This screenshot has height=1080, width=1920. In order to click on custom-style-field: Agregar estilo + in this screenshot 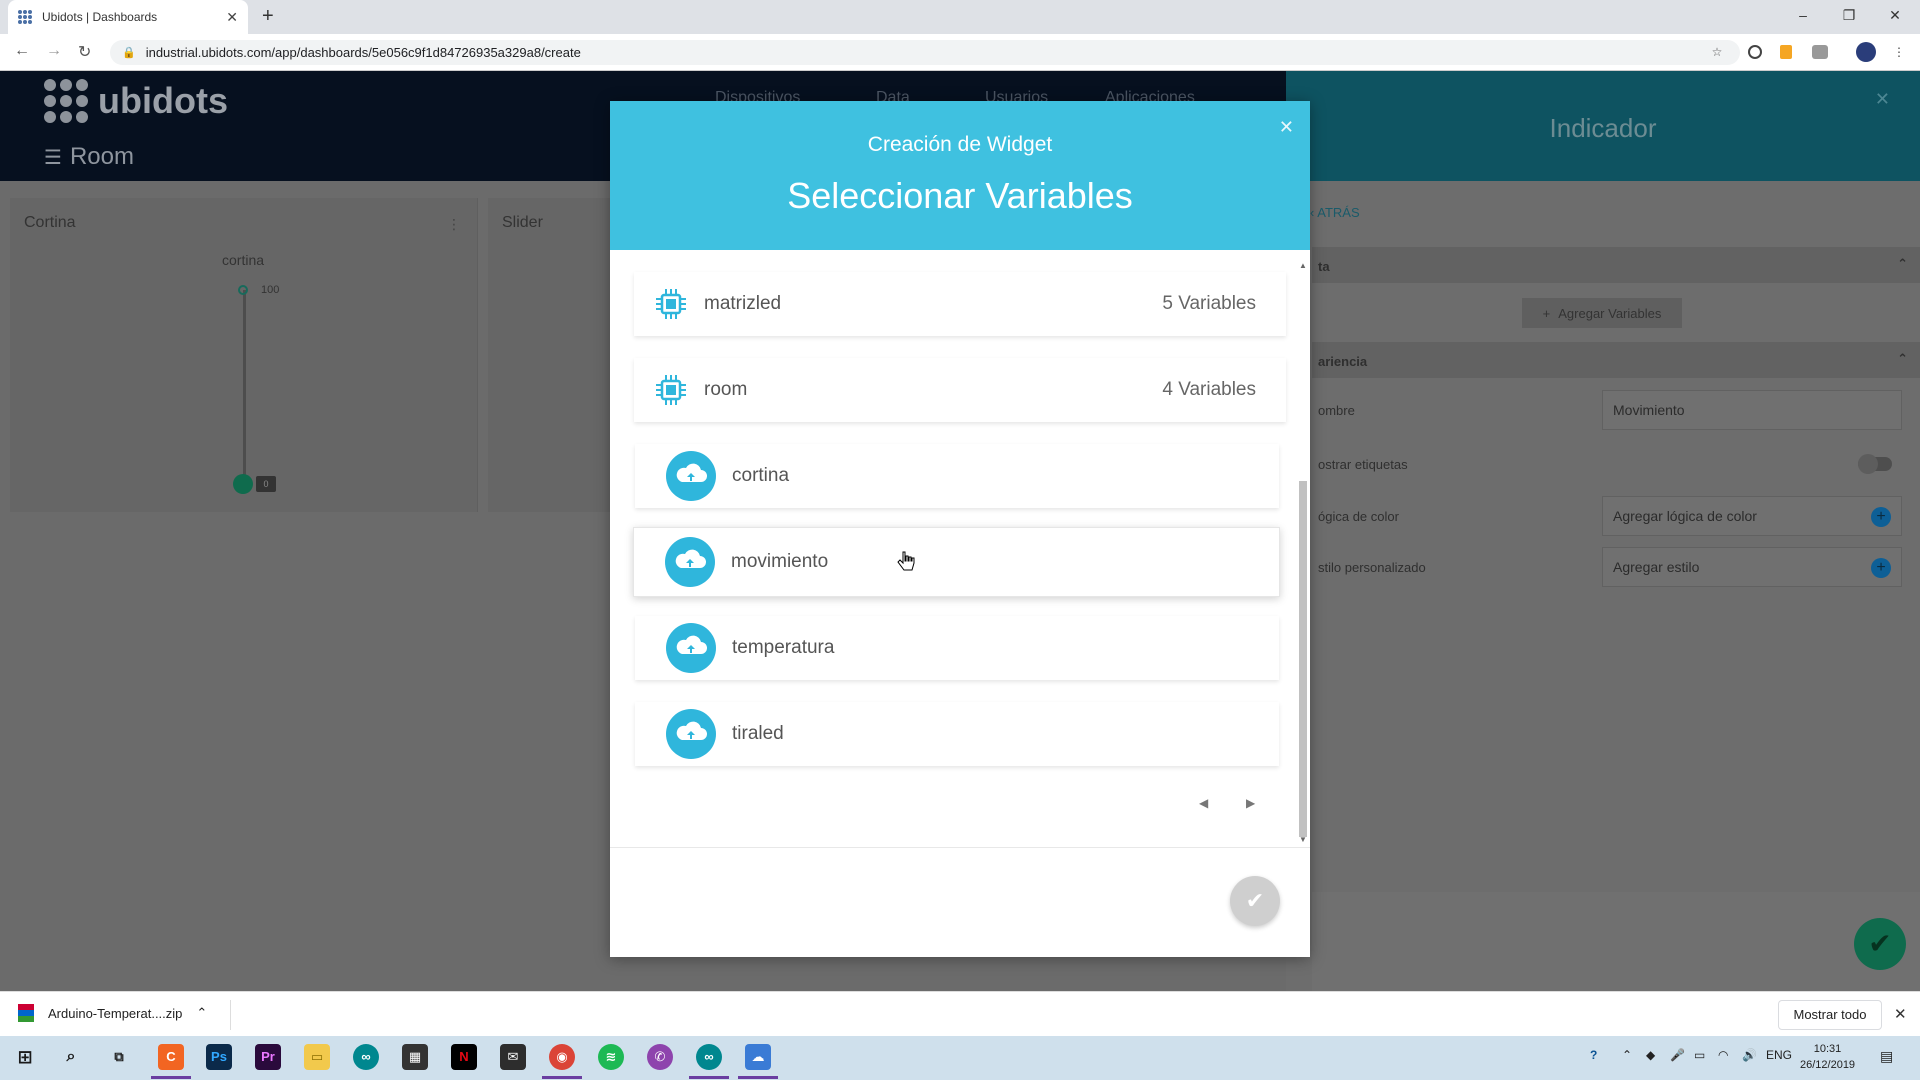, I will do `click(1752, 567)`.